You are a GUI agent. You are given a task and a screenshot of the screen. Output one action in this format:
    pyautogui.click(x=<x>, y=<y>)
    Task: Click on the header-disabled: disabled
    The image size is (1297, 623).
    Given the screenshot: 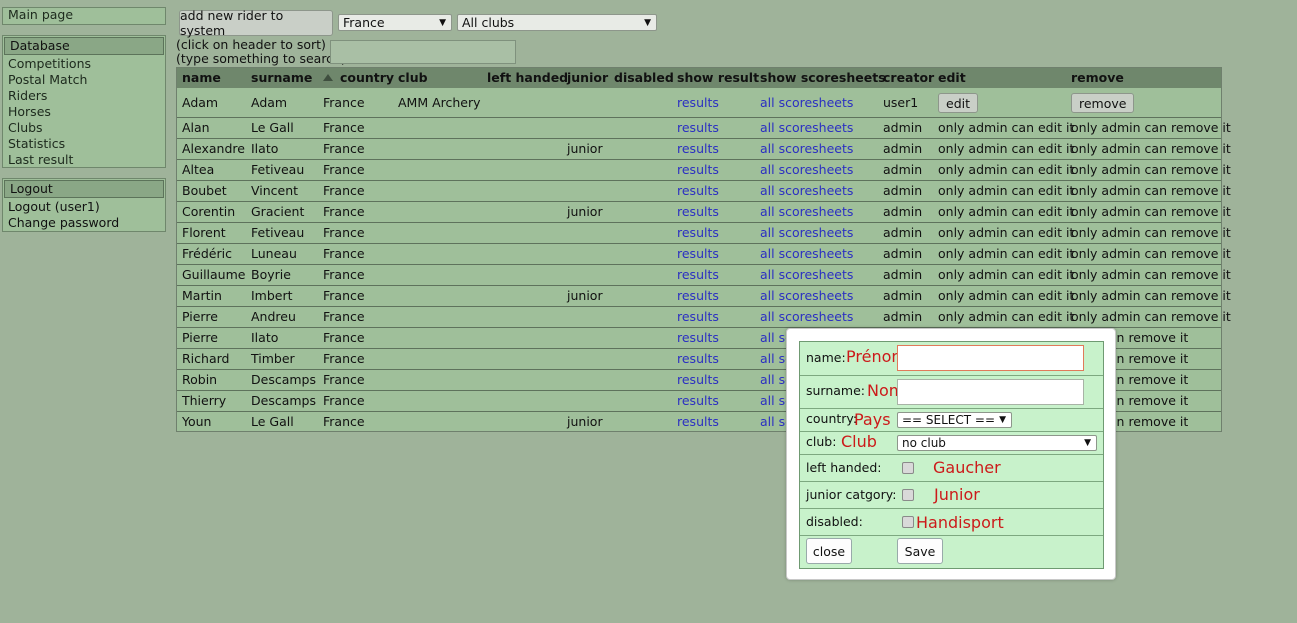 What is the action you would take?
    pyautogui.click(x=644, y=77)
    